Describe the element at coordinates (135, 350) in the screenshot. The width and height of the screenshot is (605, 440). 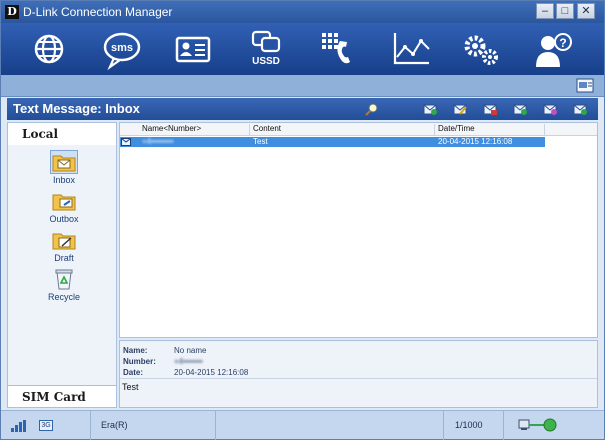
I see `name-label: Name:` at that location.